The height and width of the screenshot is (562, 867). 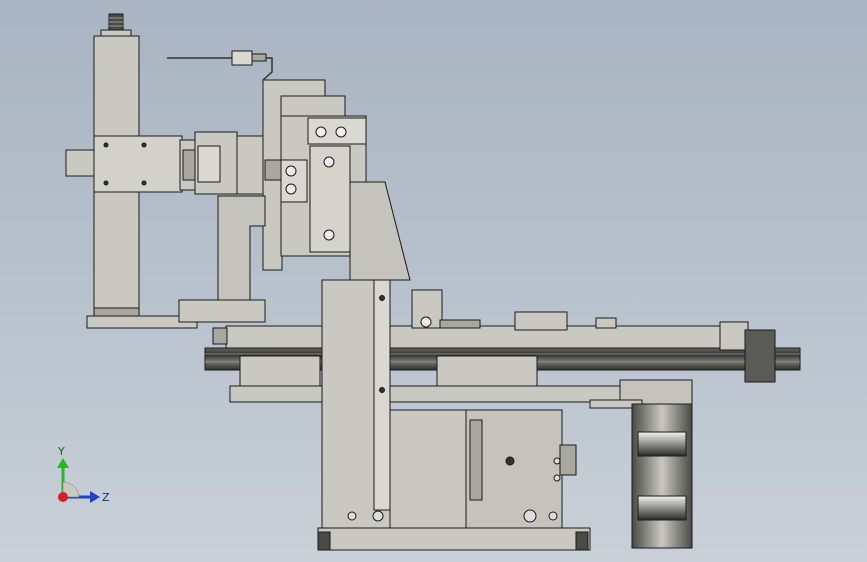 I want to click on base-slab, so click(x=454, y=539).